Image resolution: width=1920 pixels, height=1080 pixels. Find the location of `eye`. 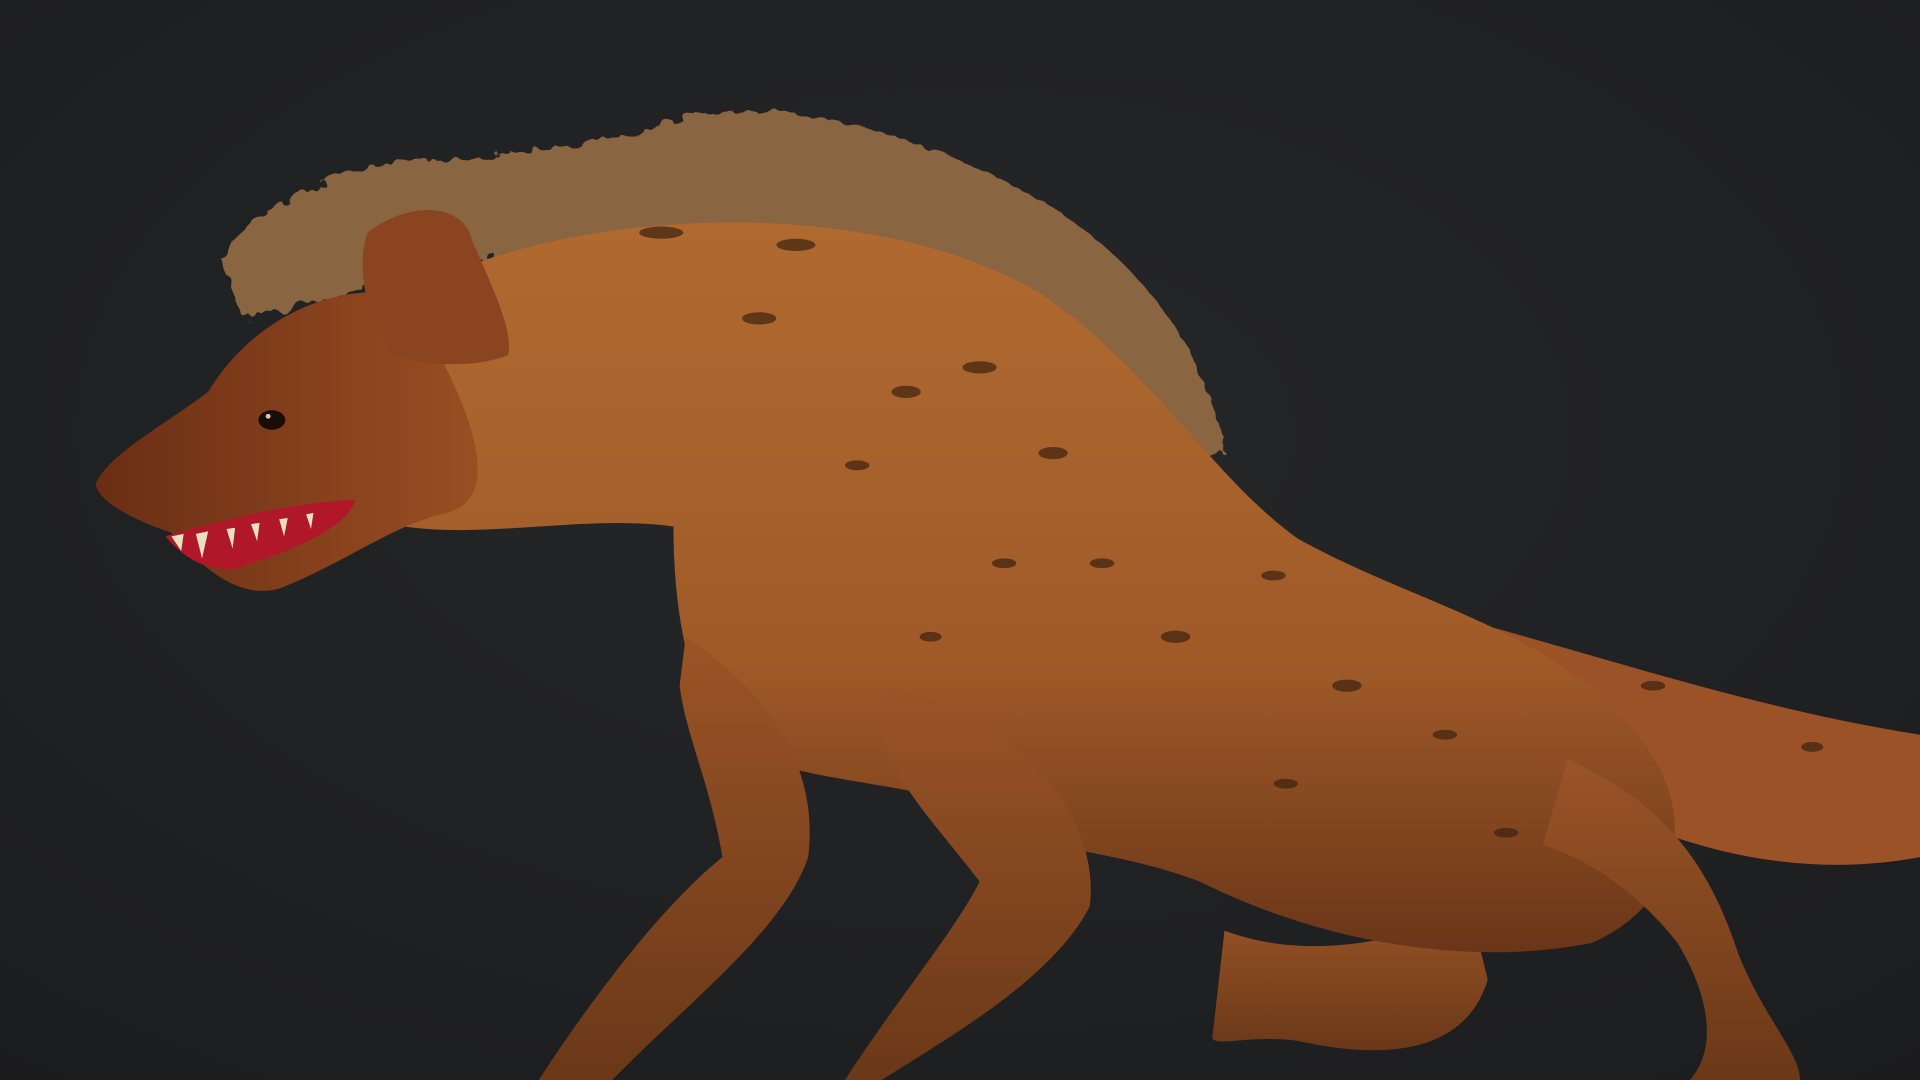

eye is located at coordinates (272, 420).